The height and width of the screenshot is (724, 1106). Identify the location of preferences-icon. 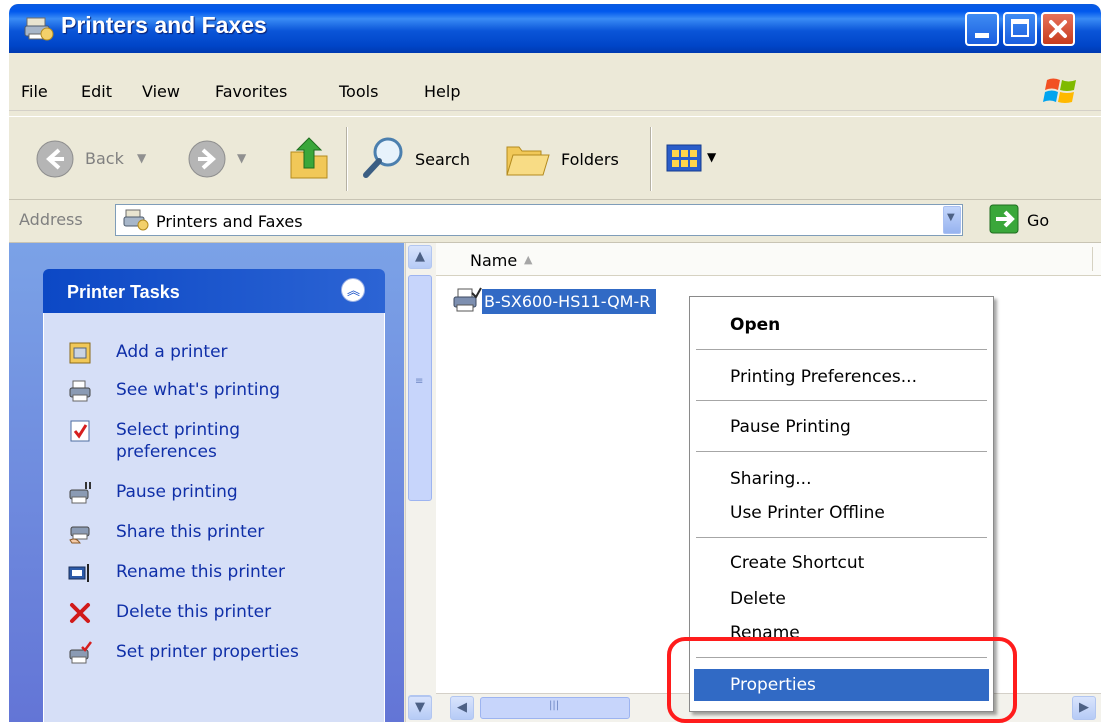
(80, 431).